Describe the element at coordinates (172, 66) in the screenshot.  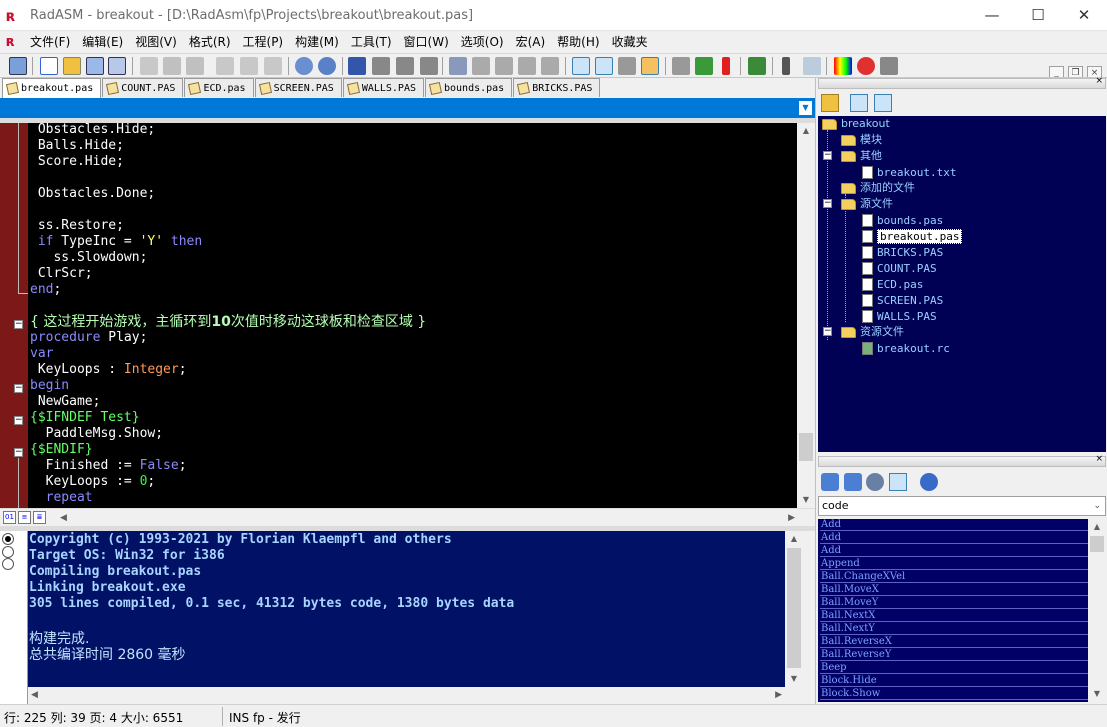
I see `copy-icon` at that location.